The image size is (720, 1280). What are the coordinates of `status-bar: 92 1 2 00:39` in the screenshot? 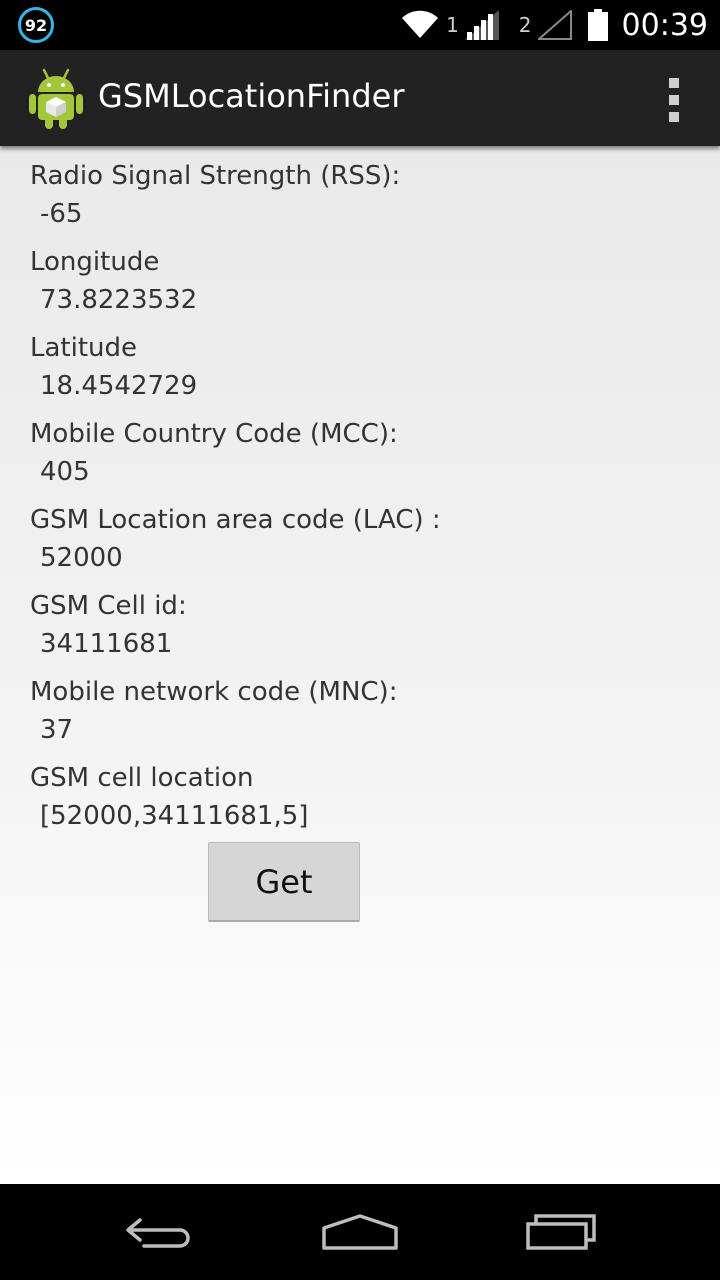 It's located at (360, 25).